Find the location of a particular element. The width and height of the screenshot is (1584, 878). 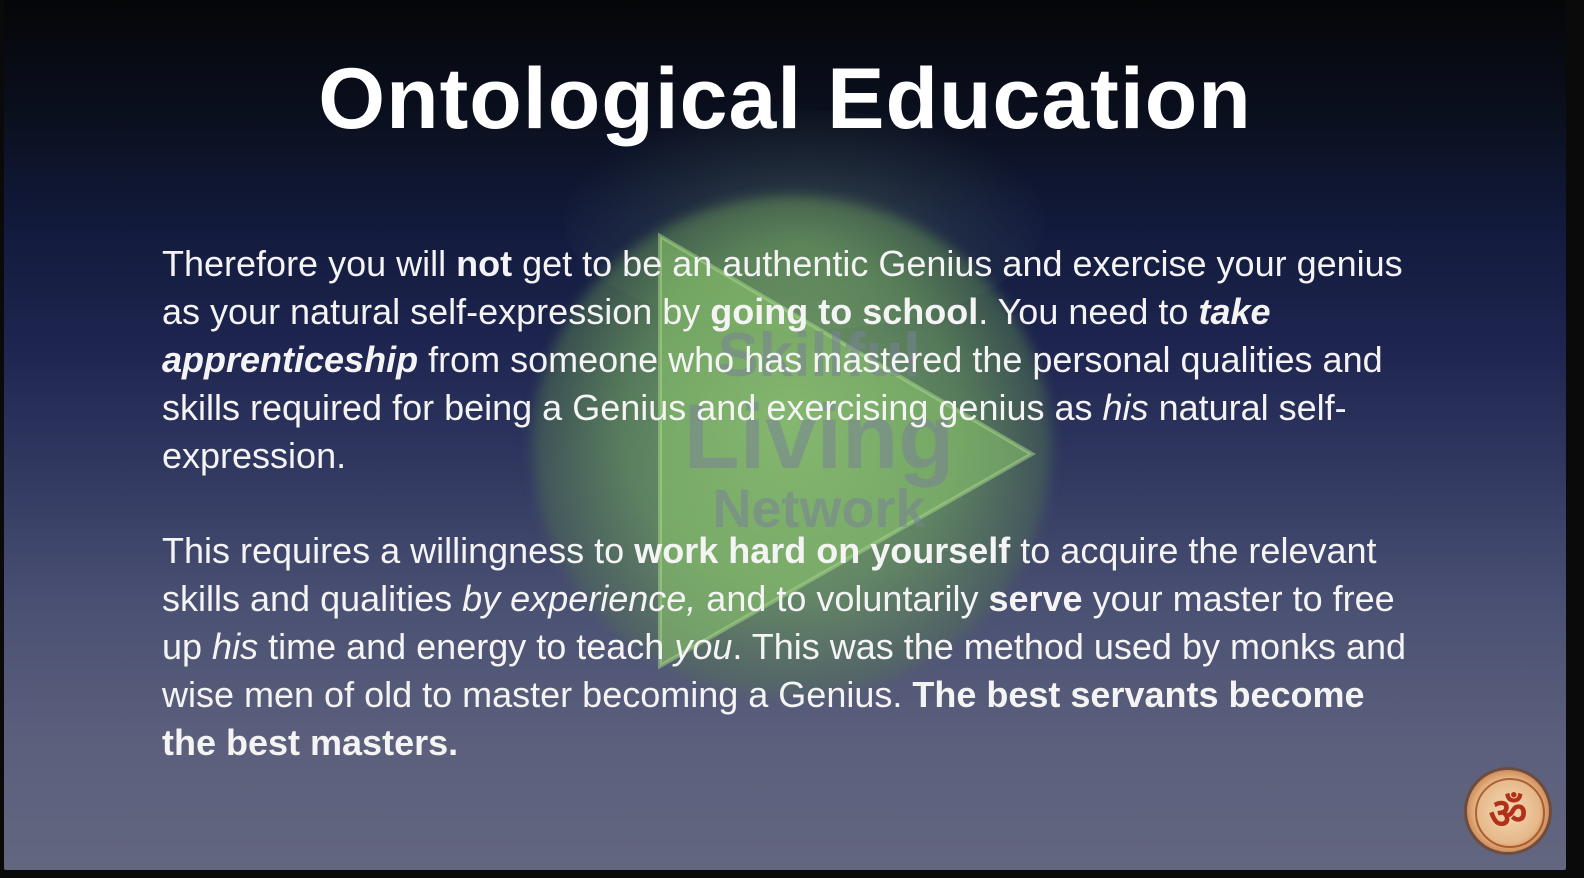

om-symbol: ॐ is located at coordinates (1508, 813).